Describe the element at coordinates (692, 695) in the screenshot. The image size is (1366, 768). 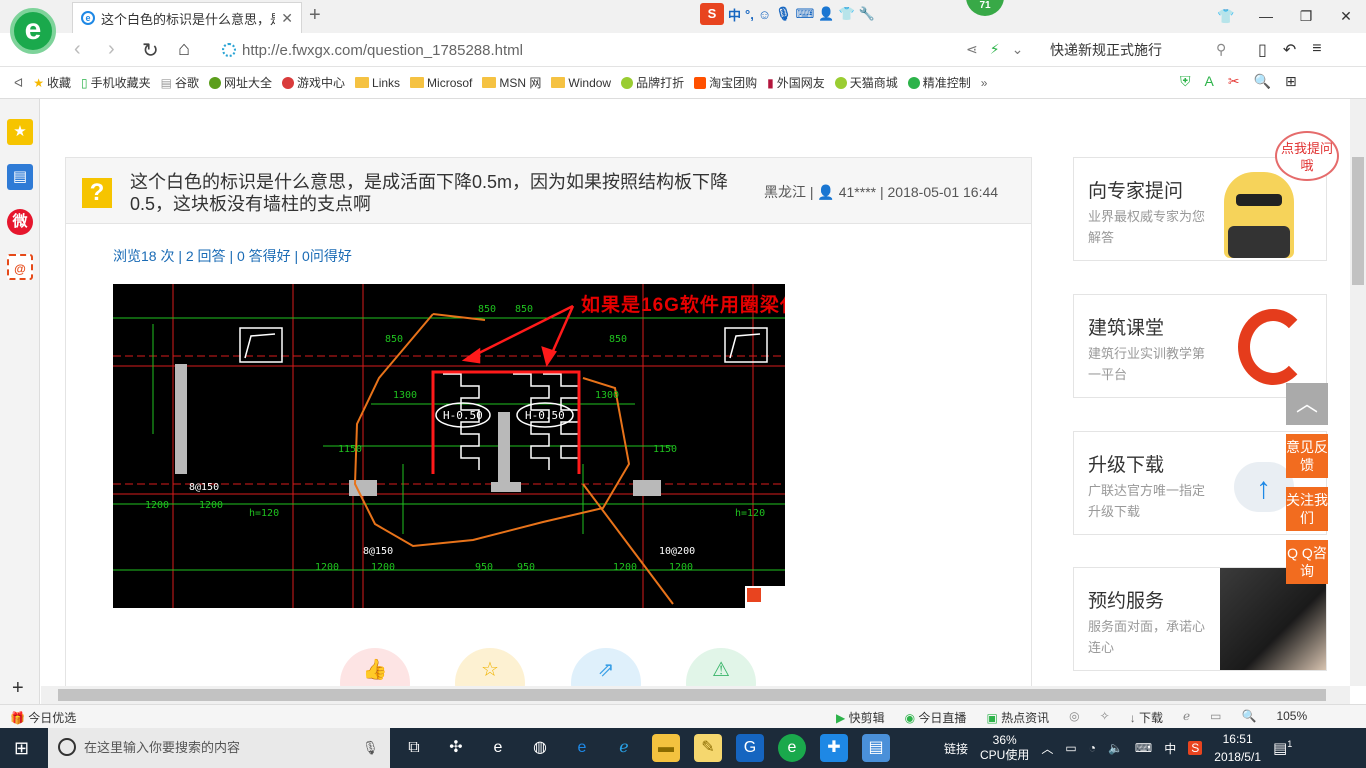
I see `horizontal-scroll-thumb` at that location.